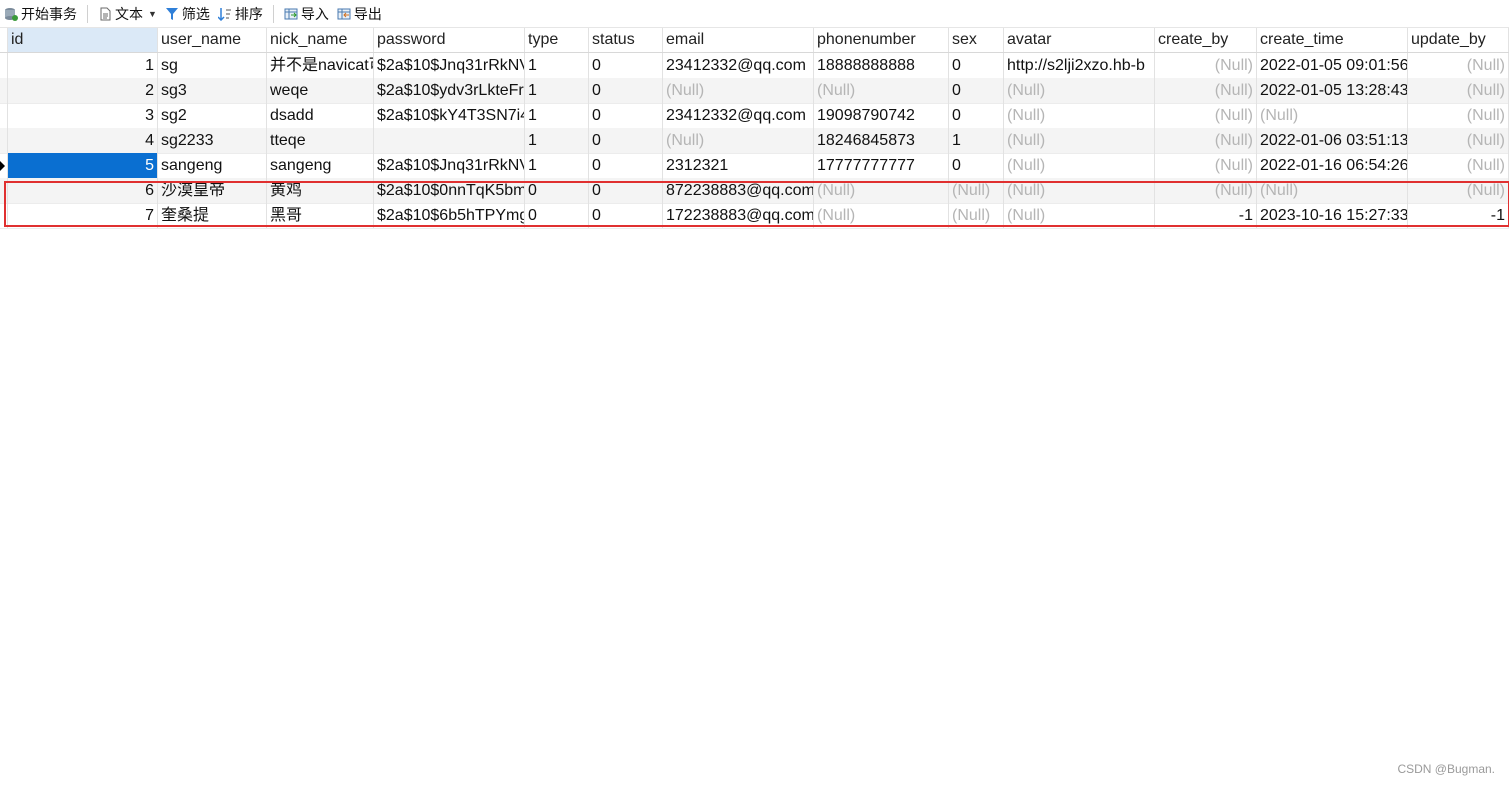  Describe the element at coordinates (212, 90) in the screenshot. I see `cell-user-name: sg3` at that location.